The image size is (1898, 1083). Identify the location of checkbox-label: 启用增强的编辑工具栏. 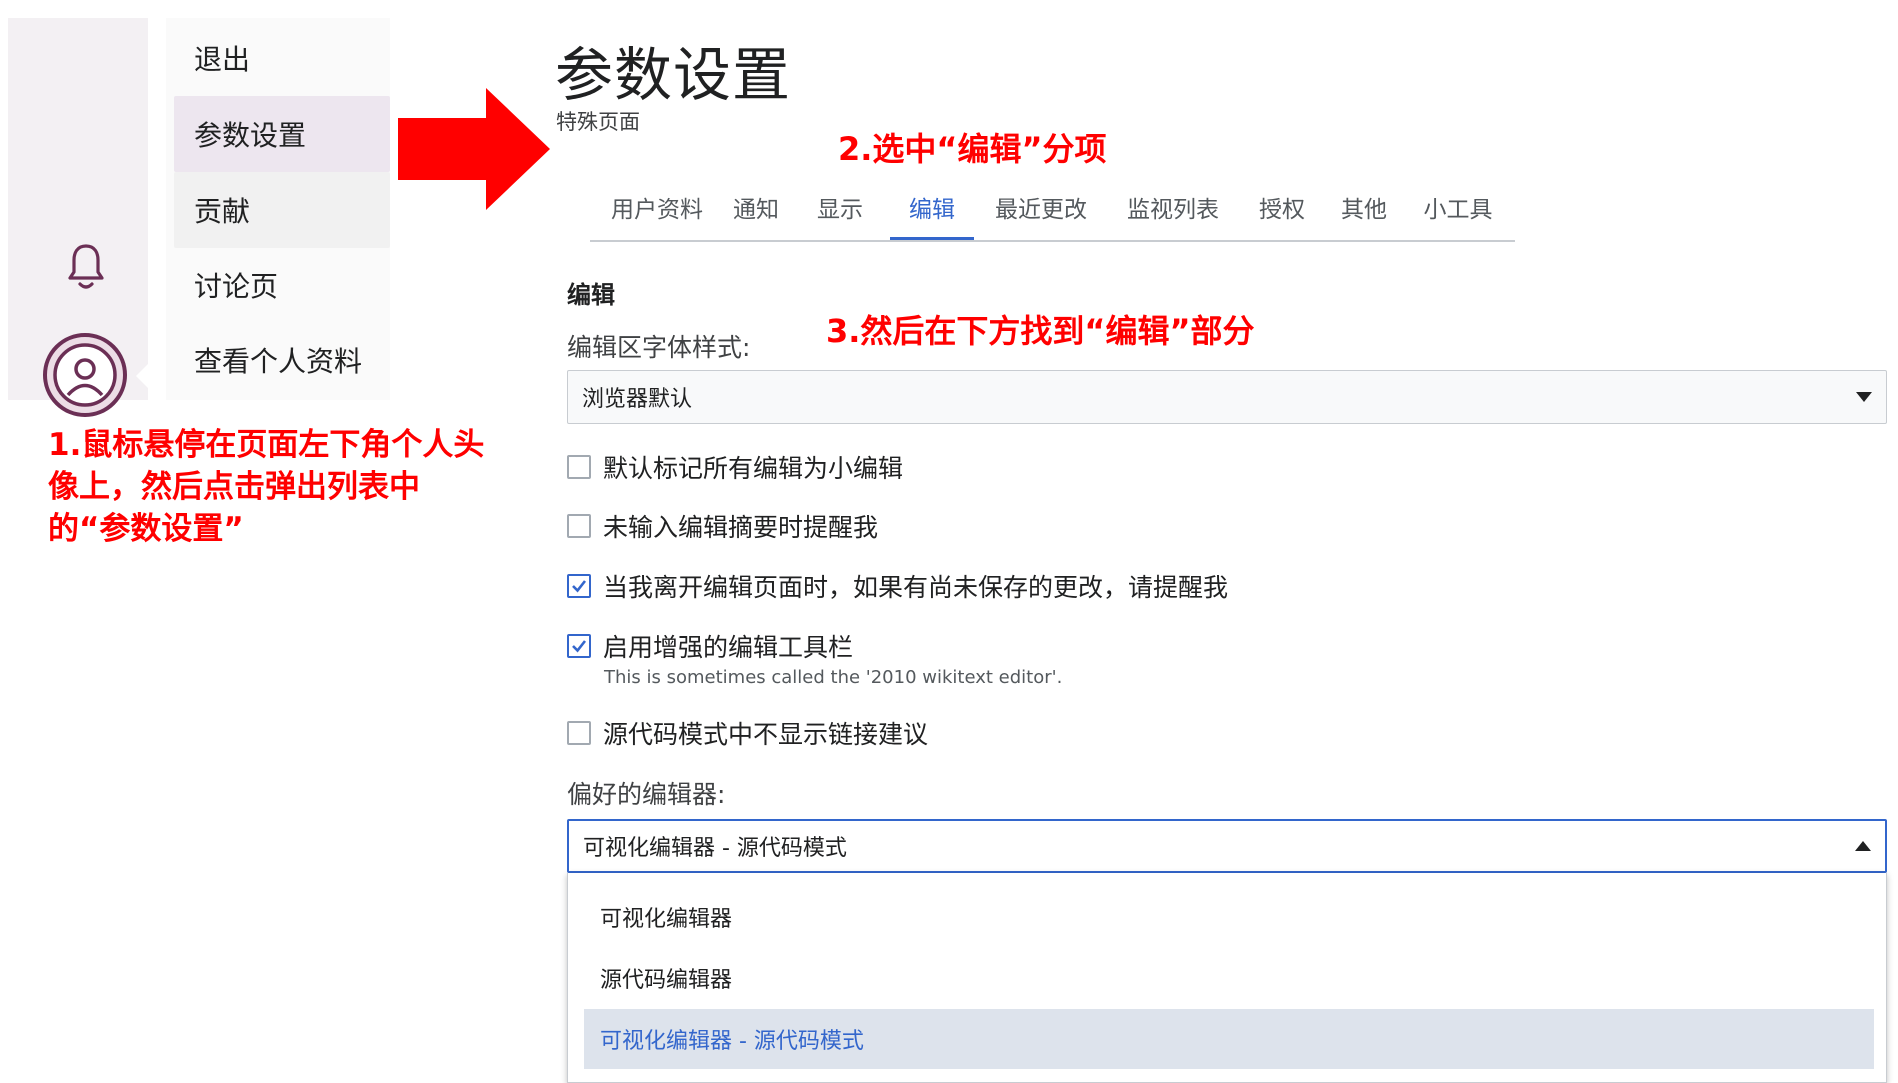
(728, 647).